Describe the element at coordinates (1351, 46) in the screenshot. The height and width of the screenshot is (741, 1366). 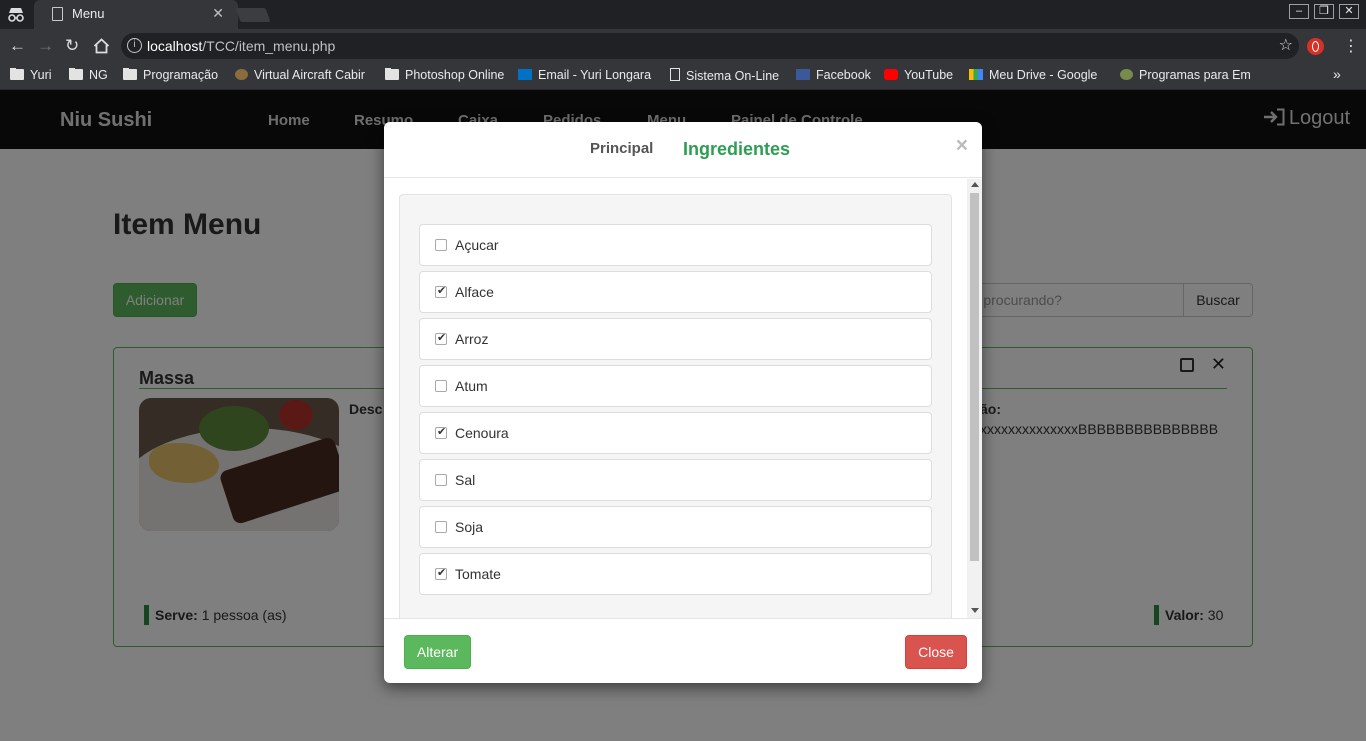
I see `browser-menu-icon: ⋮` at that location.